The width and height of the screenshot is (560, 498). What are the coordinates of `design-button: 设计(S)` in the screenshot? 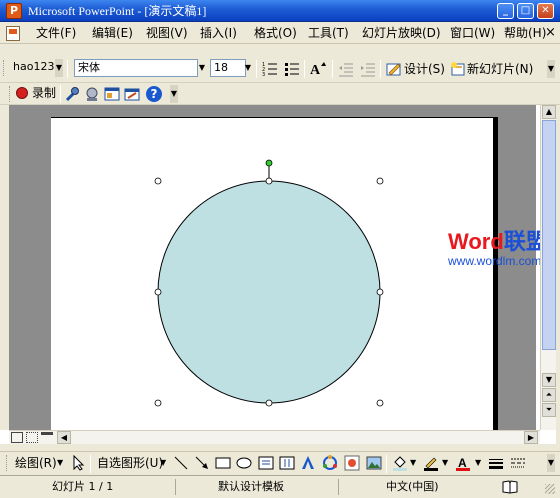 It's located at (424, 69).